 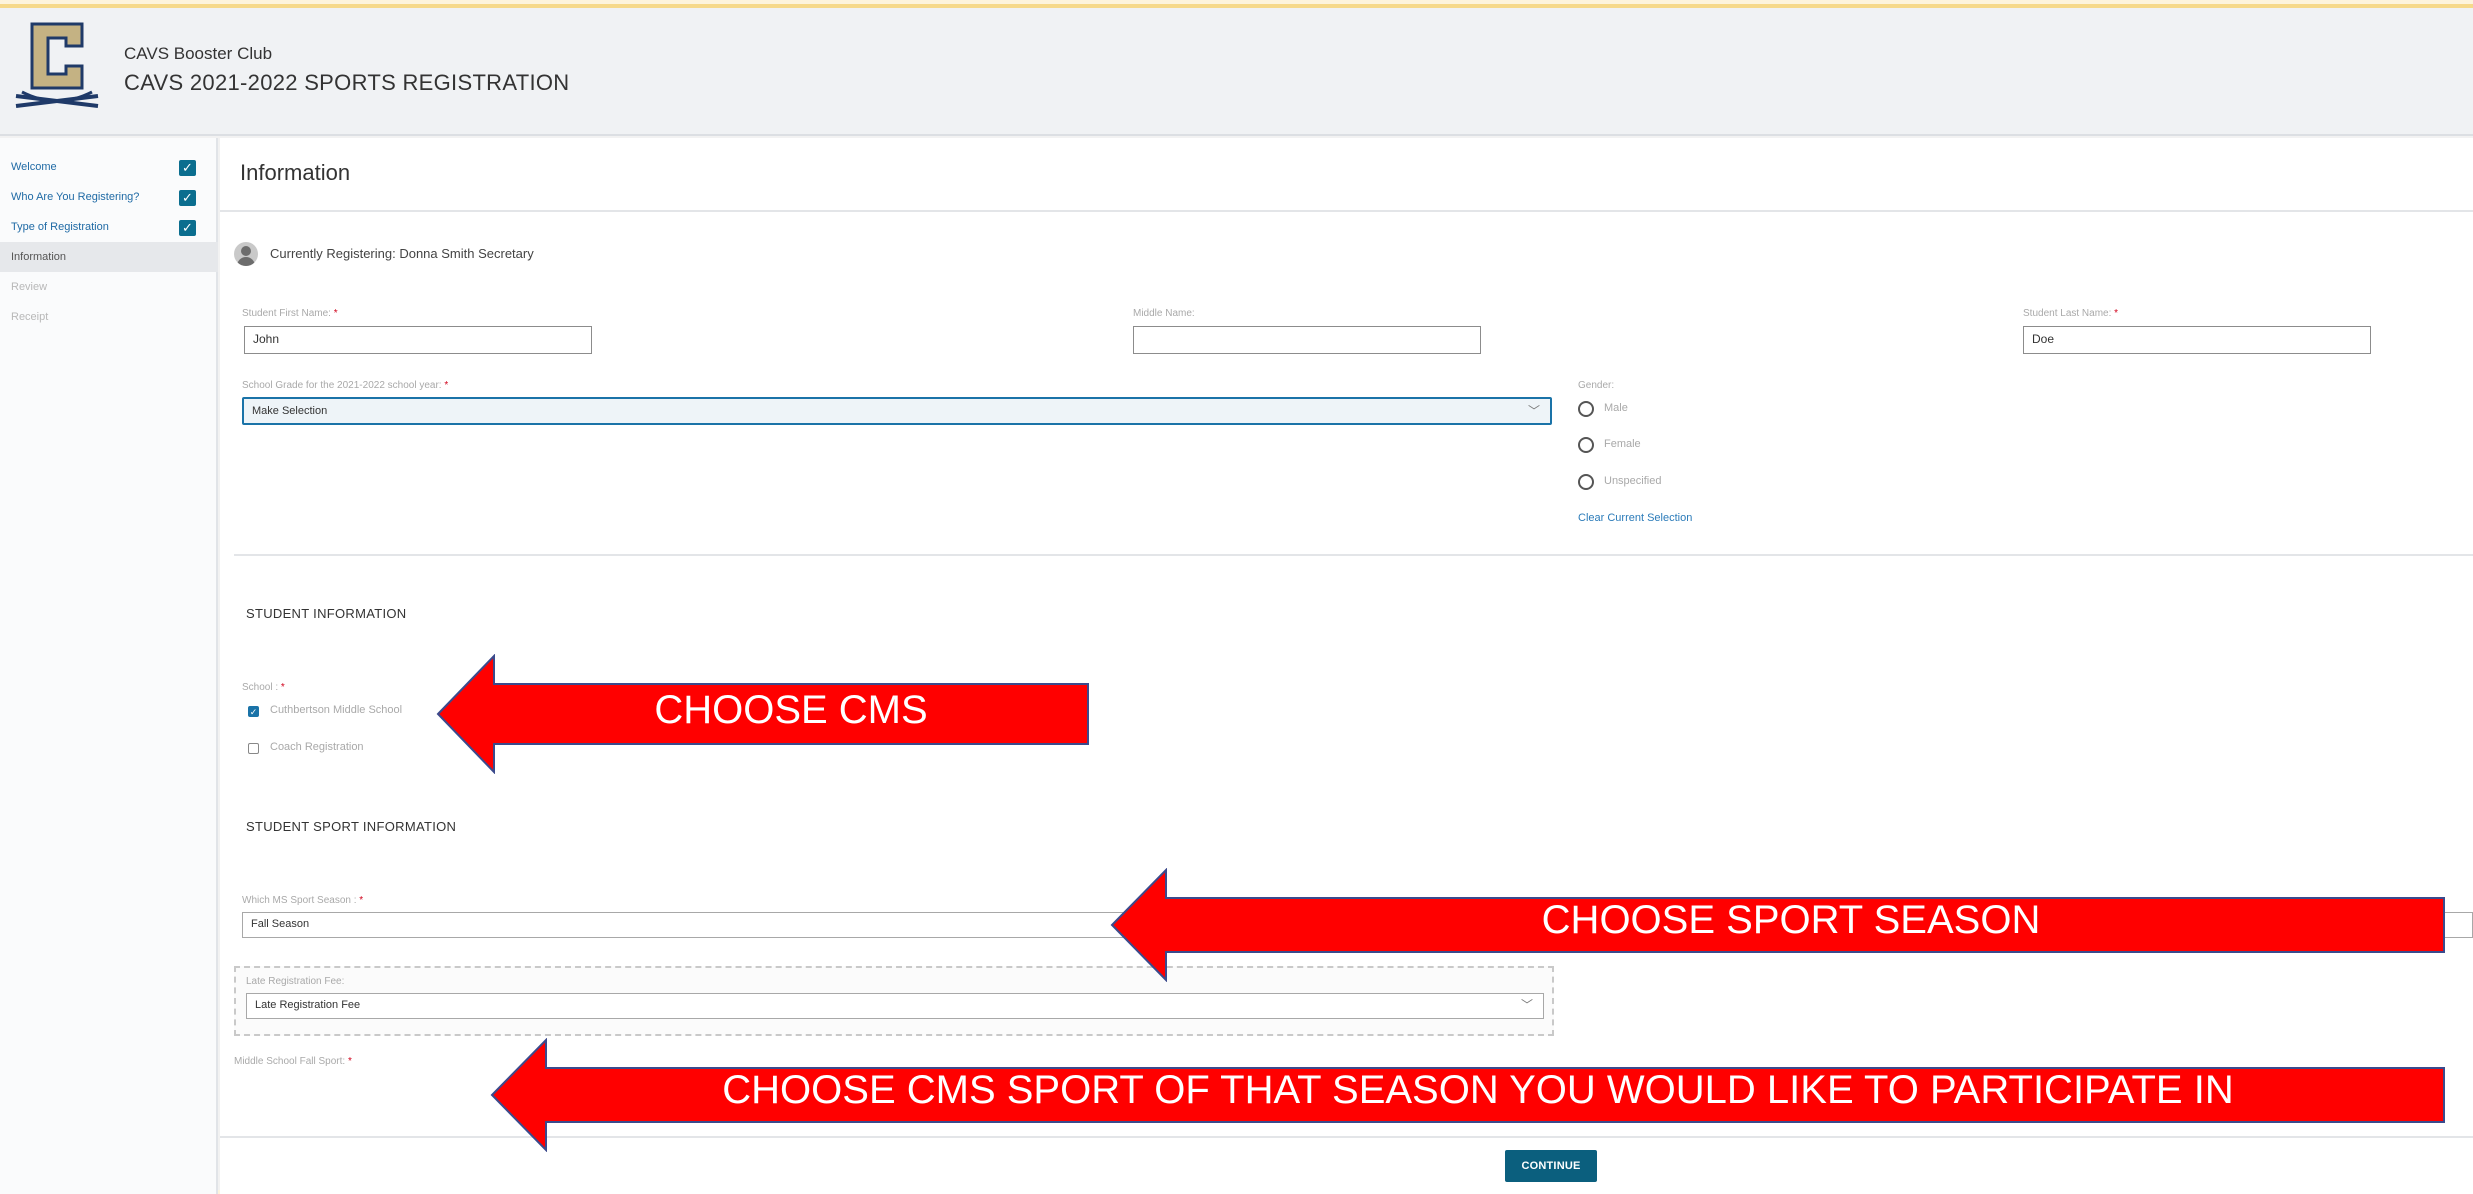 I want to click on org-name: CAVS Booster Club, so click(x=198, y=53).